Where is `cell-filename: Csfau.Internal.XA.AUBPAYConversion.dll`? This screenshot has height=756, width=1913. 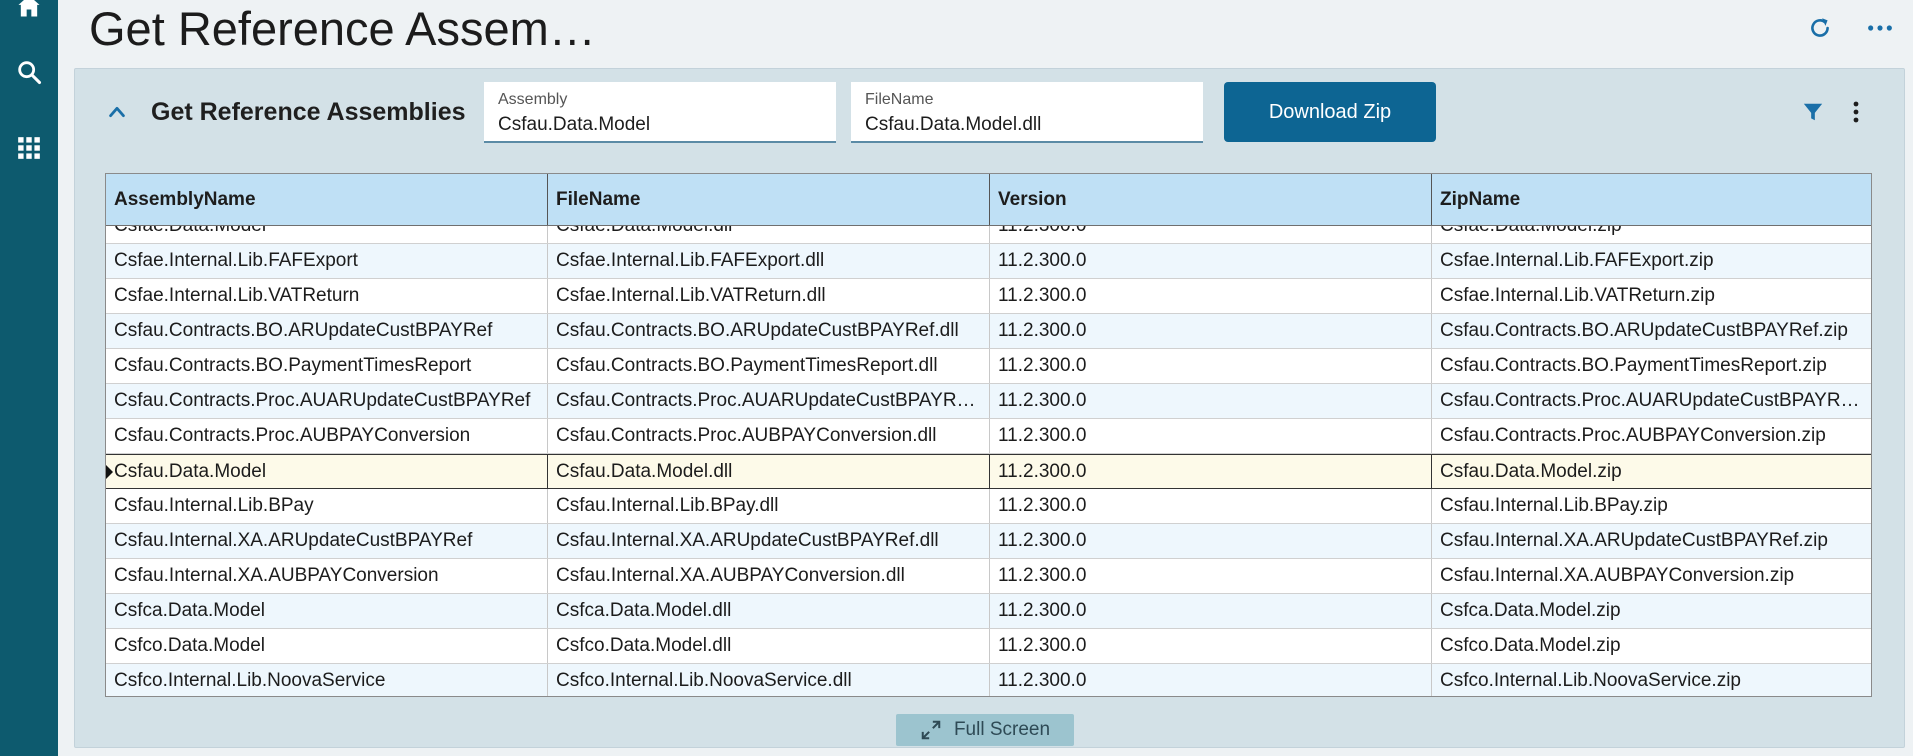
cell-filename: Csfau.Internal.XA.AUBPAYConversion.dll is located at coordinates (769, 576).